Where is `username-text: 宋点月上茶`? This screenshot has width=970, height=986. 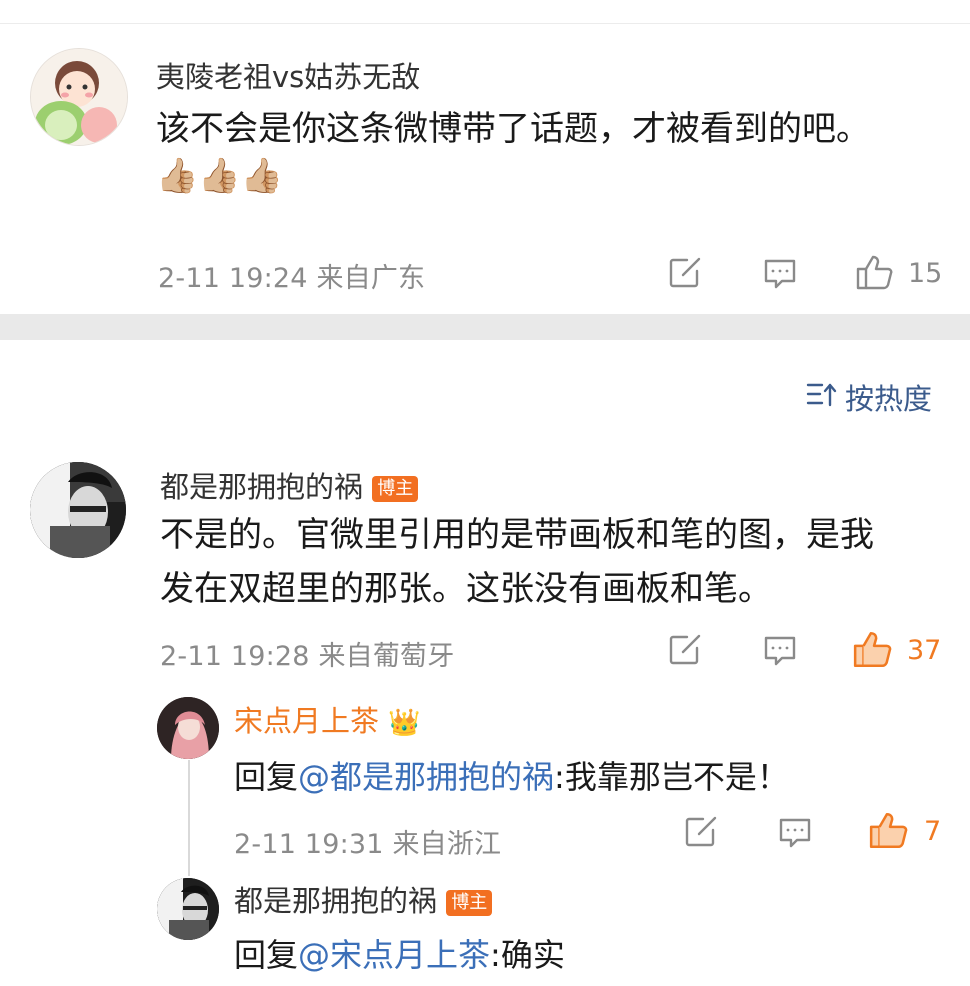 username-text: 宋点月上茶 is located at coordinates (307, 721).